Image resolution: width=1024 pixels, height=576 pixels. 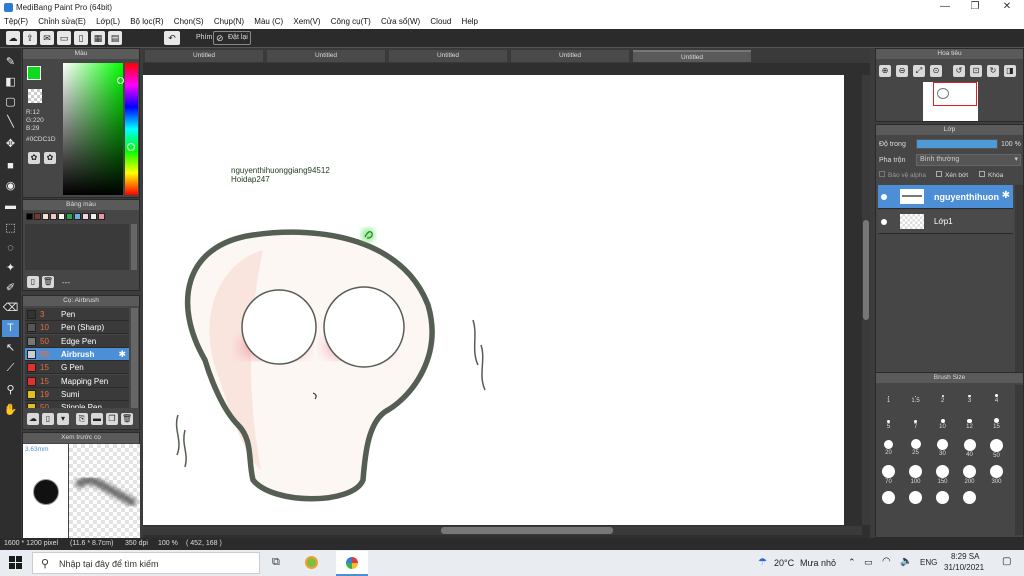 I want to click on brush-size-option: 7, so click(x=915, y=423).